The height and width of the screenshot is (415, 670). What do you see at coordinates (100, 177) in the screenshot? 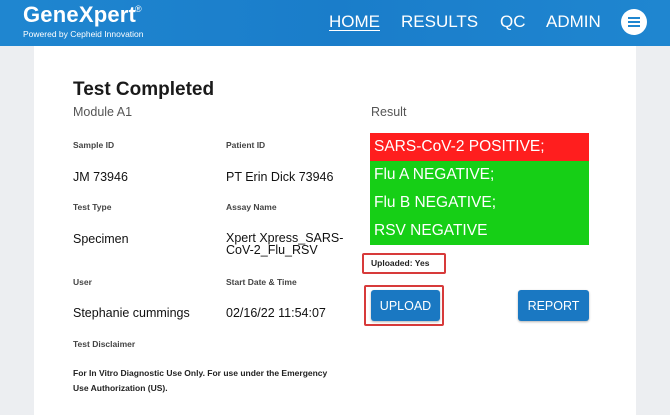
I see `sample-id-value: JM 73946` at bounding box center [100, 177].